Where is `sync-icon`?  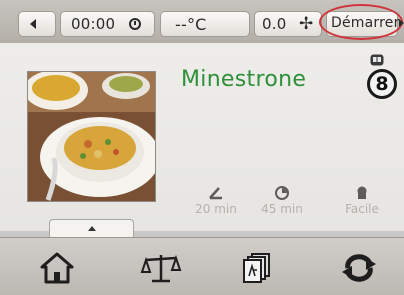 sync-icon is located at coordinates (359, 268).